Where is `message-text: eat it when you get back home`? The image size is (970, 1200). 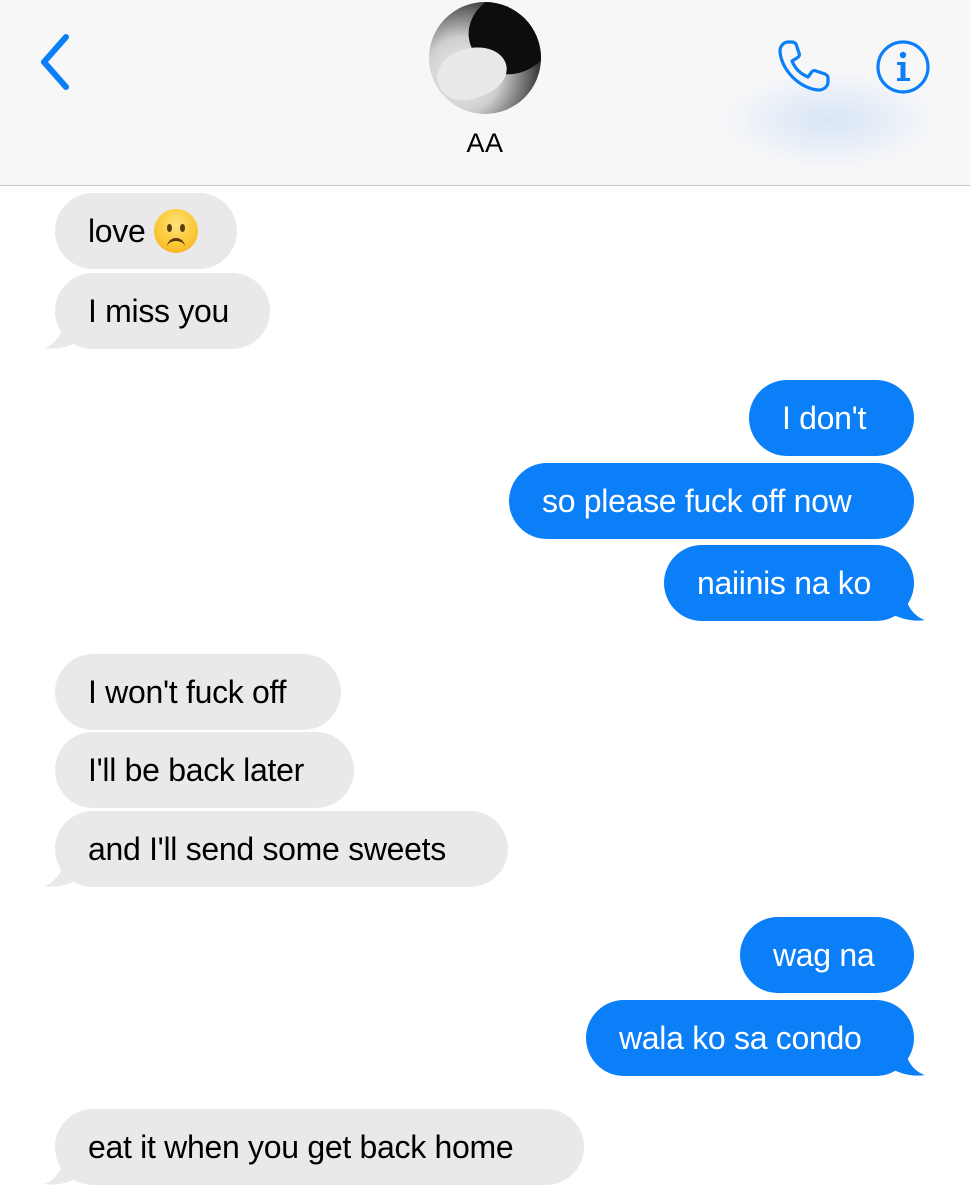
message-text: eat it when you get back home is located at coordinates (301, 1147).